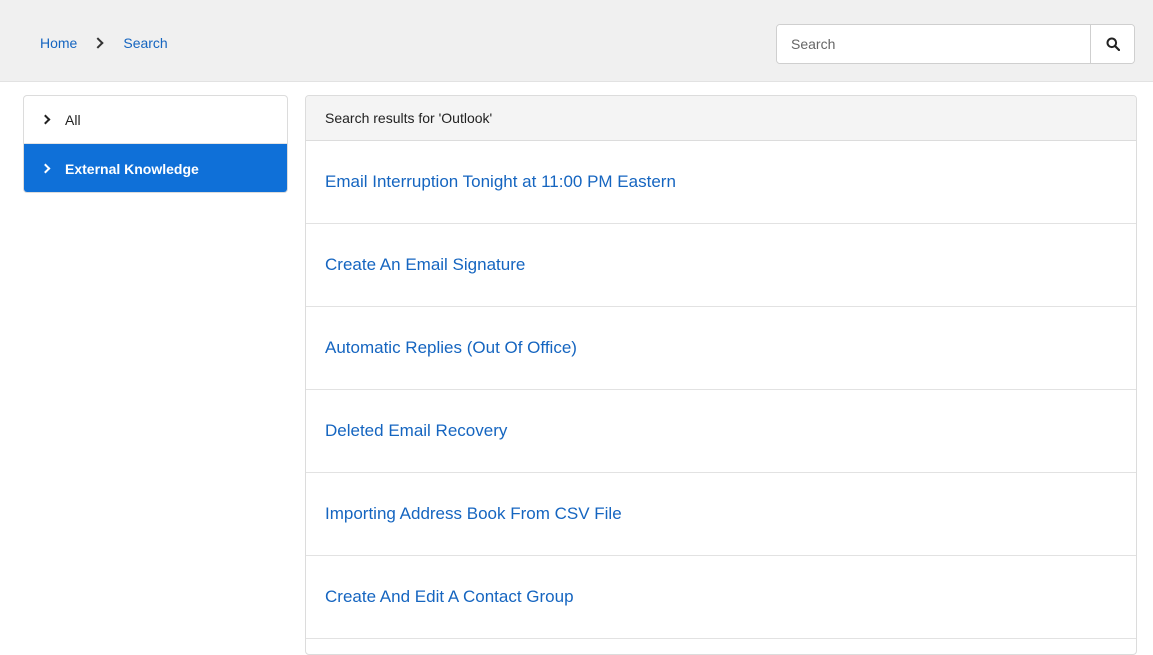  Describe the element at coordinates (145, 43) in the screenshot. I see `breadcrumb-search-link: Search` at that location.